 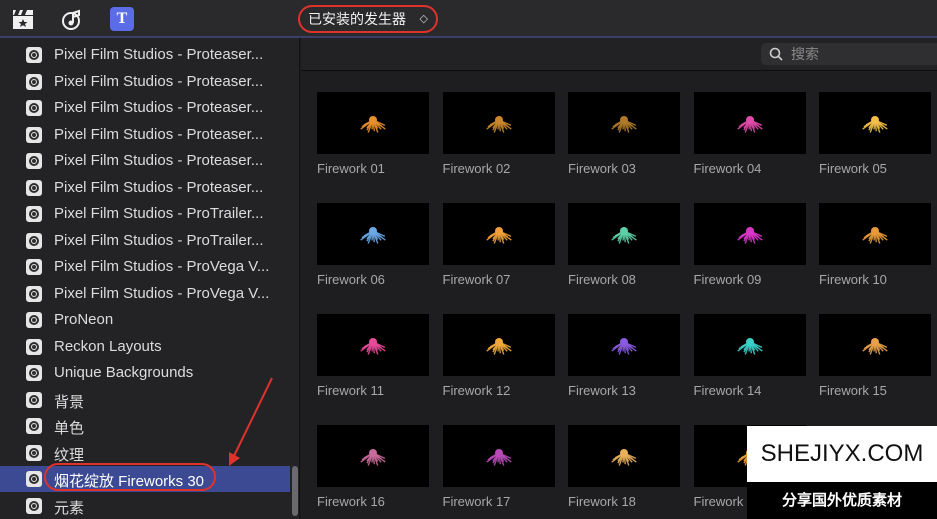 What do you see at coordinates (145, 453) in the screenshot?
I see `sidebar-item: 纹理` at bounding box center [145, 453].